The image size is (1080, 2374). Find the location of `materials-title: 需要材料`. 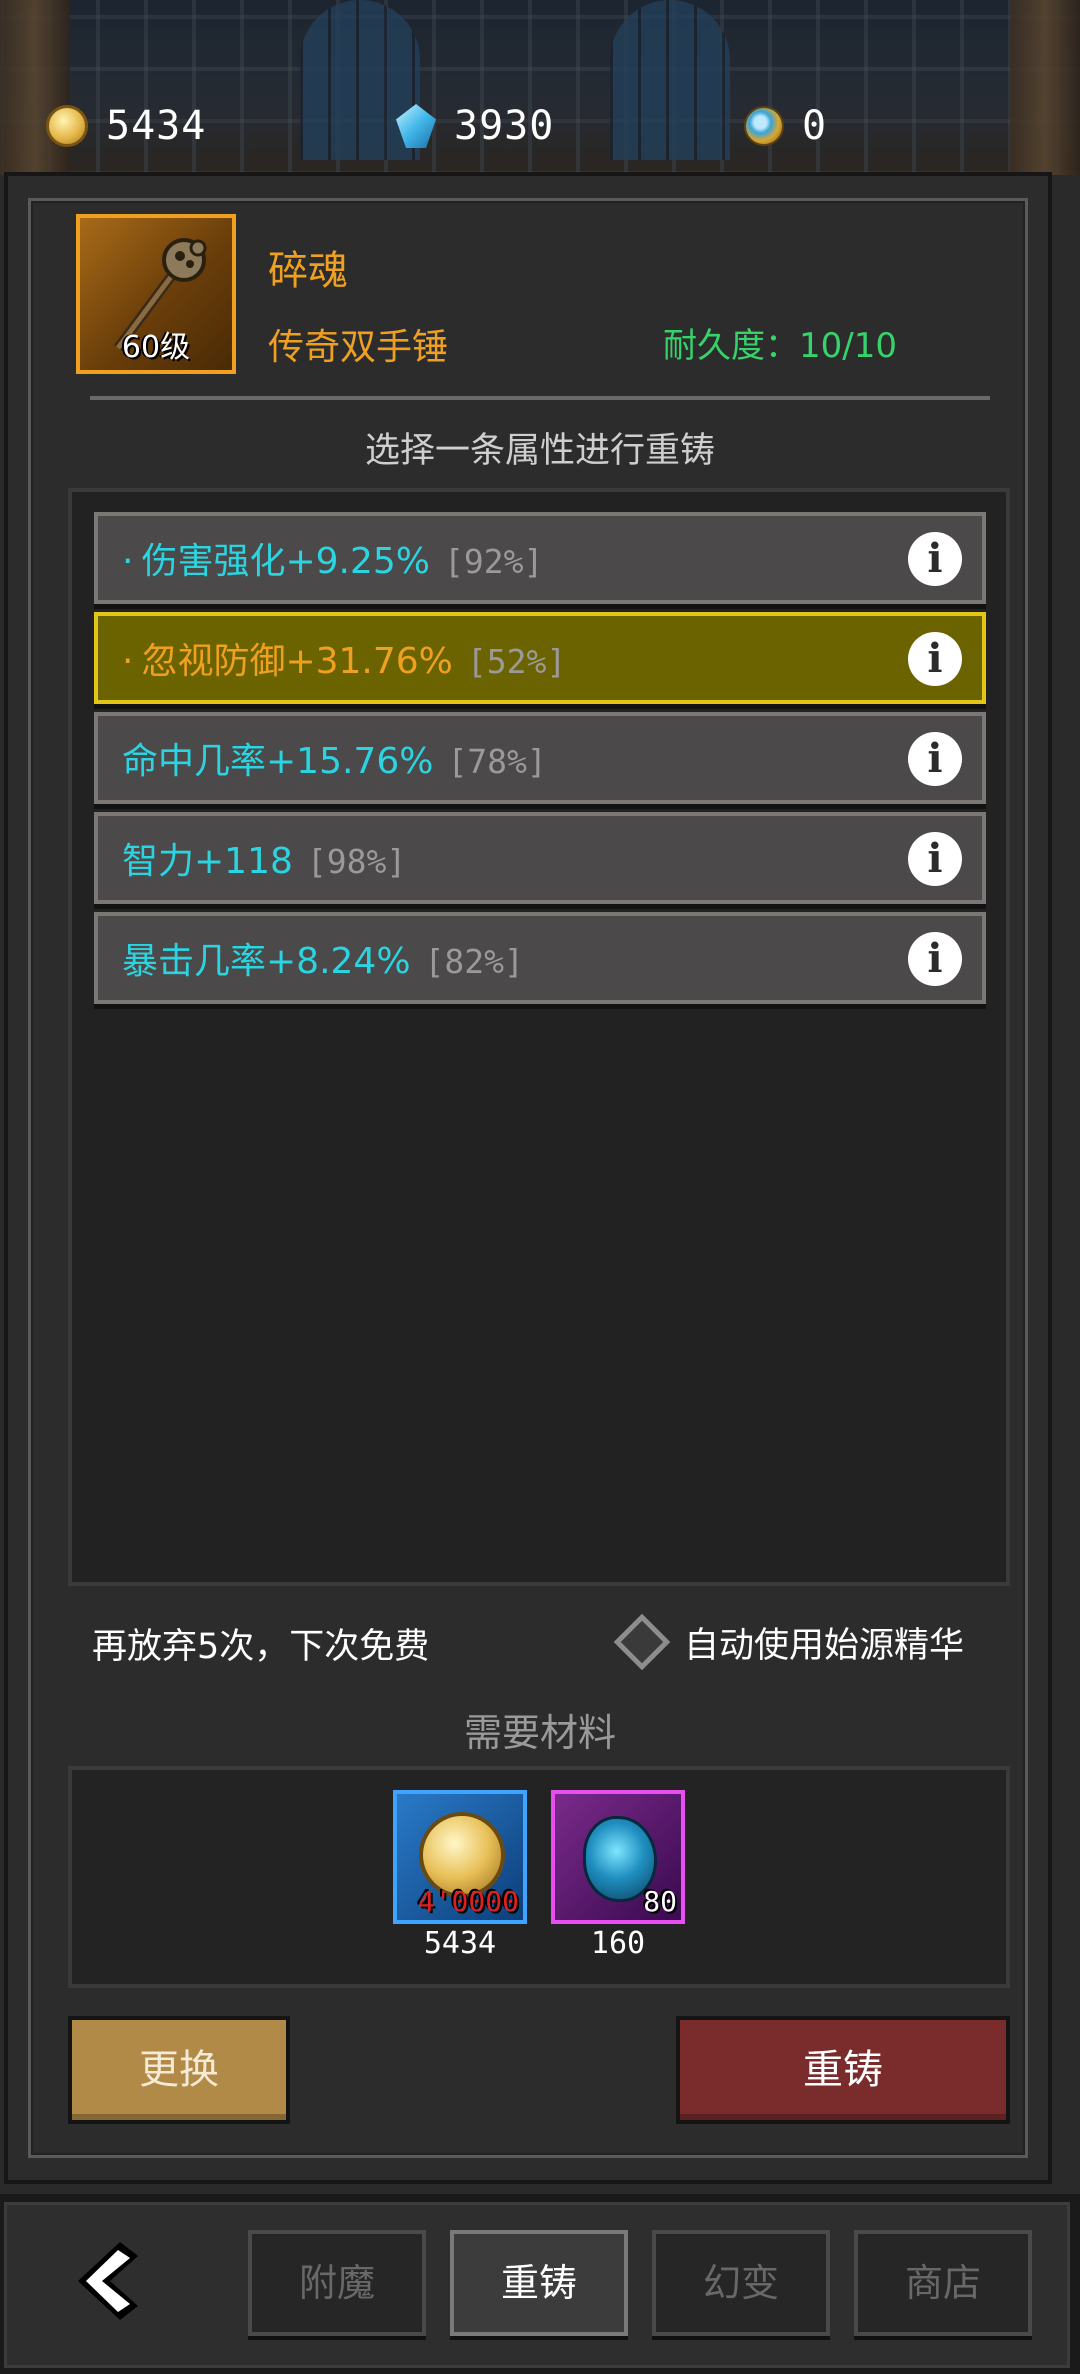

materials-title: 需要材料 is located at coordinates (539, 1733).